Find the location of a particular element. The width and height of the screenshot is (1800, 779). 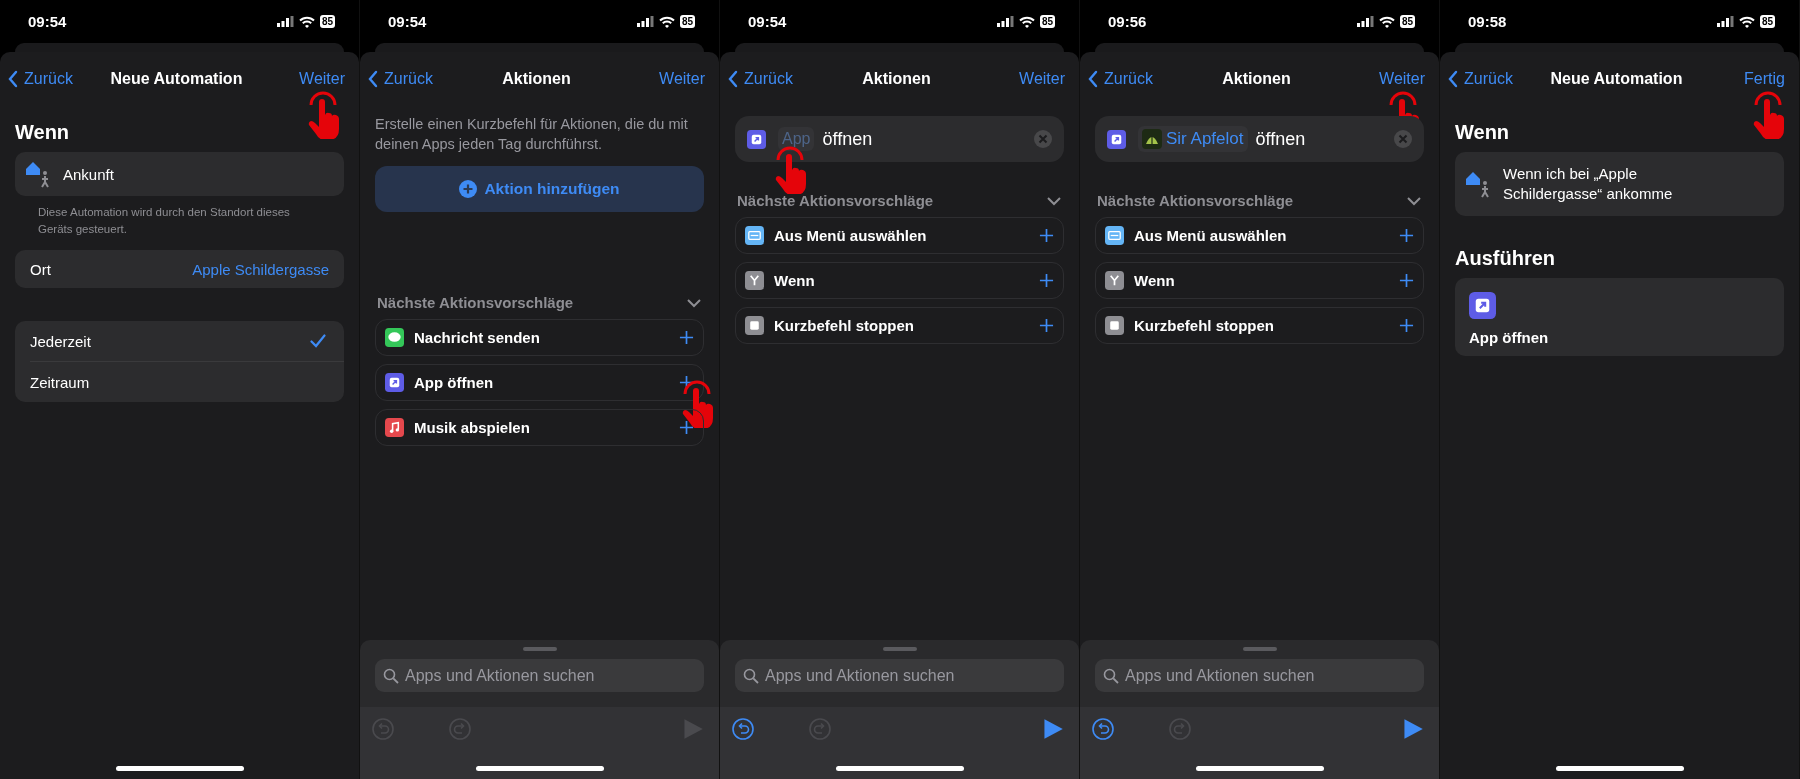

trigger-row: Wenn ich bei „Apple Schildergasse“ ankomme is located at coordinates (1619, 184).